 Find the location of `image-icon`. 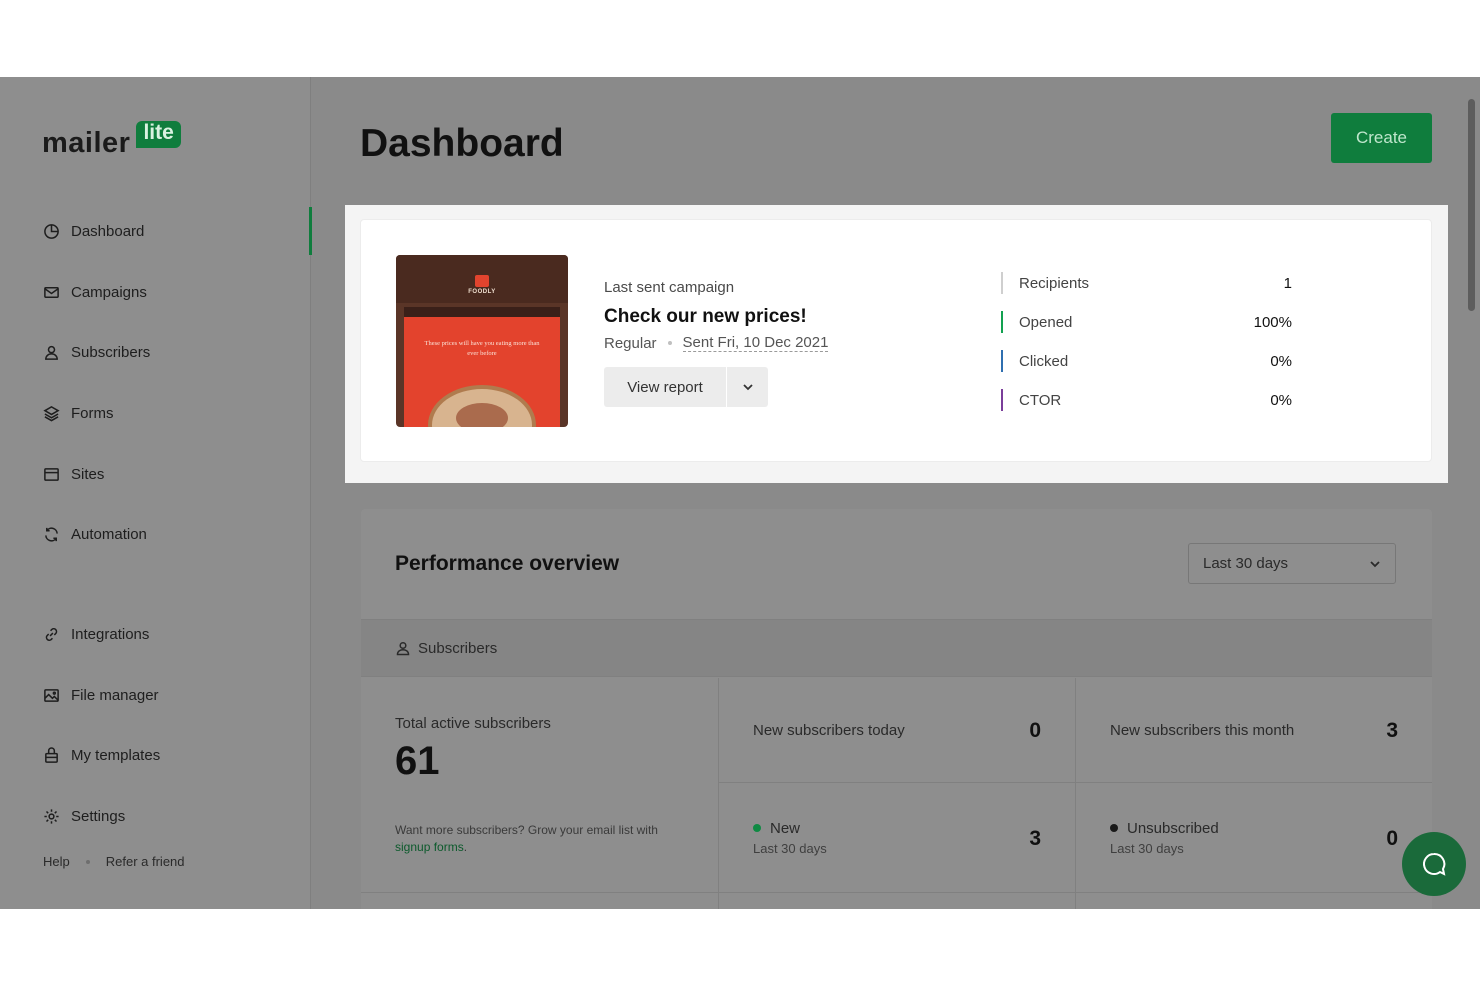

image-icon is located at coordinates (51, 695).